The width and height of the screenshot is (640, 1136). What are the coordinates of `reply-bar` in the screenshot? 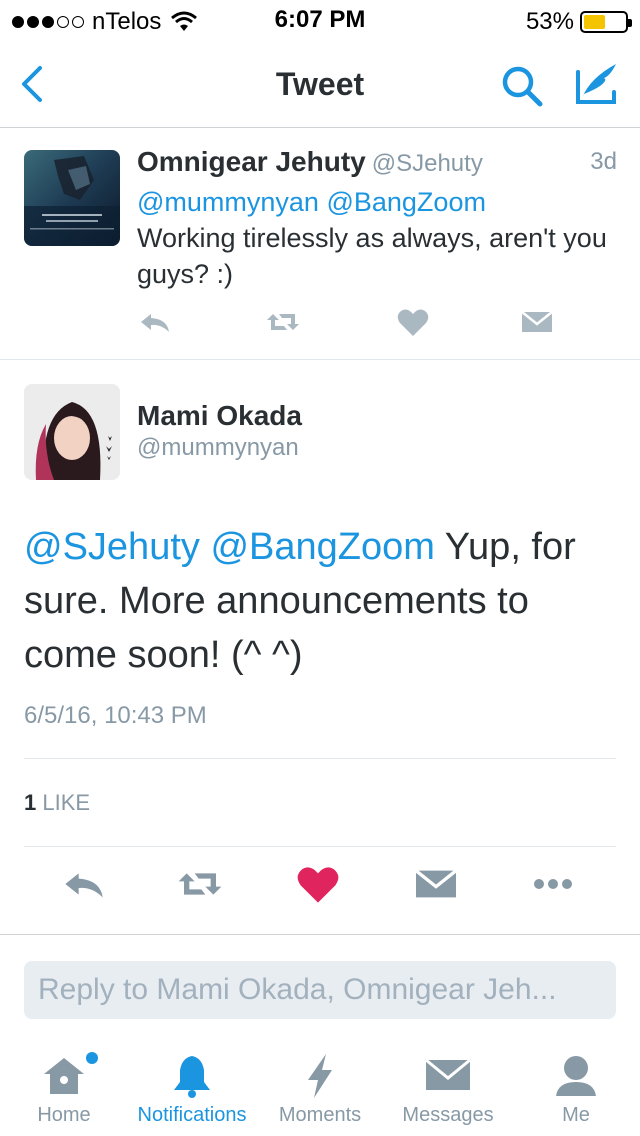 It's located at (320, 987).